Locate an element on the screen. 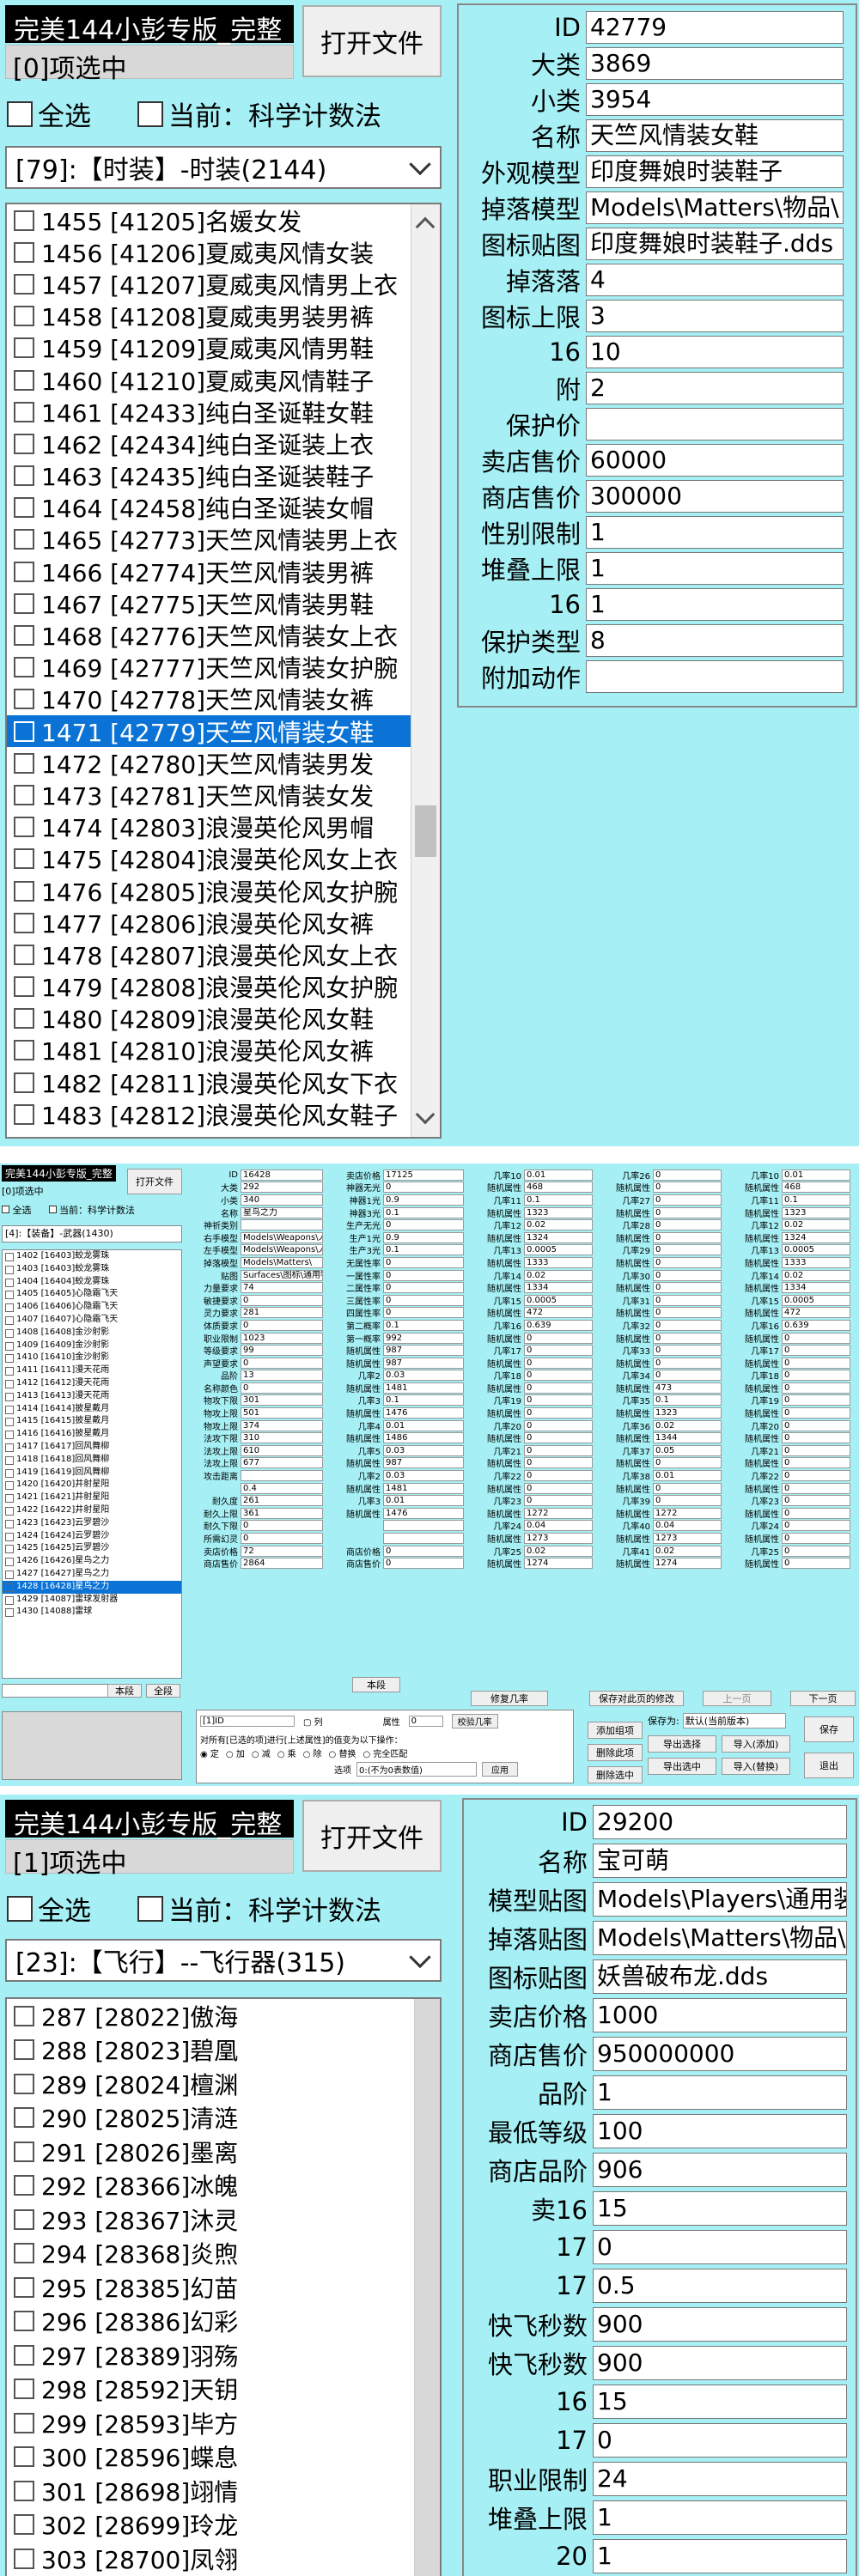  grid-cell-input: 677 is located at coordinates (282, 1463).